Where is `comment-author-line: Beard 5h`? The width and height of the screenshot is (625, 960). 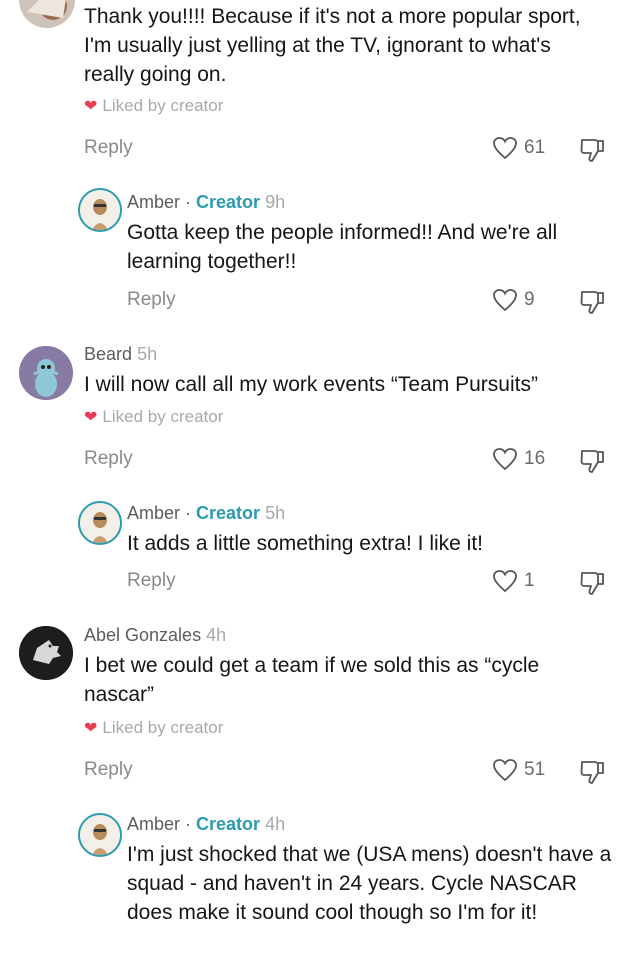 comment-author-line: Beard 5h is located at coordinates (120, 354).